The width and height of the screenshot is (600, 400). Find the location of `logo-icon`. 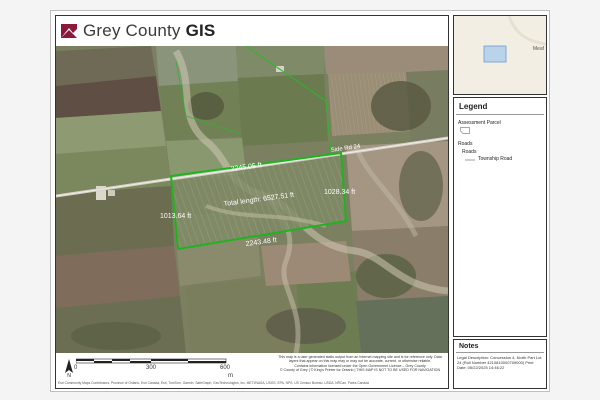

logo-icon is located at coordinates (69, 31).